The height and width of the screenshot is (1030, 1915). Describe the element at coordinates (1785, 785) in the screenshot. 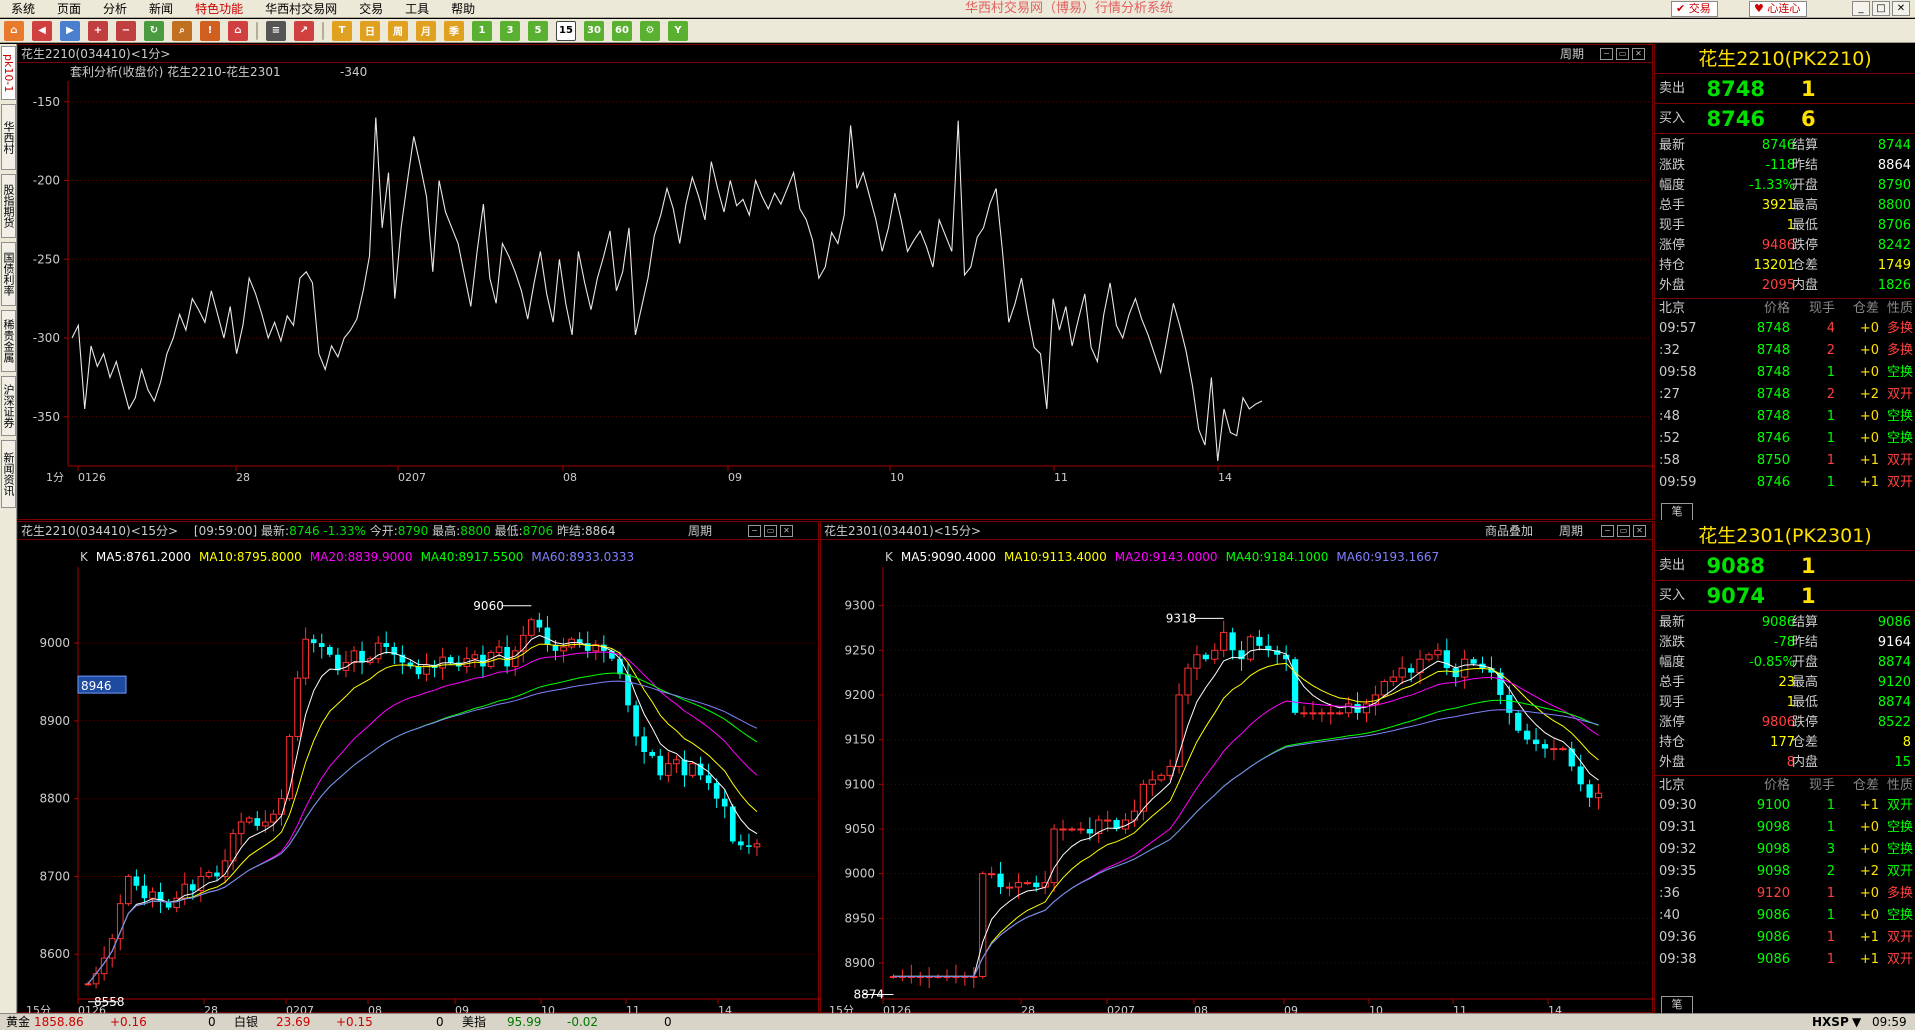

I see `ticks-header: 北京 价格 现手 仓差 性质` at that location.